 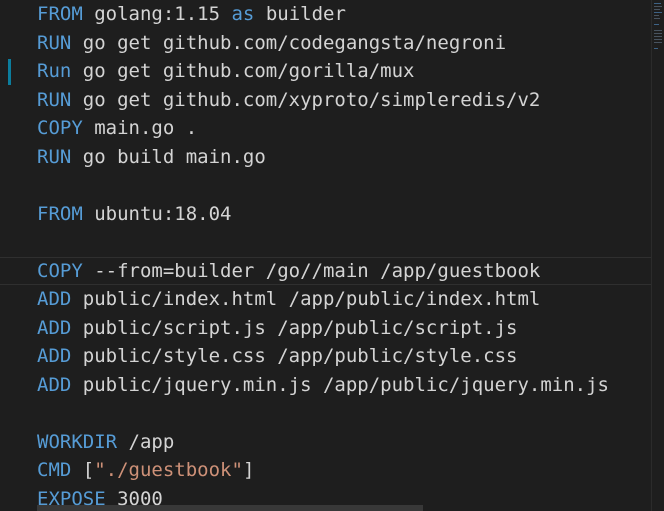 What do you see at coordinates (83, 470) in the screenshot?
I see `code-text: [` at bounding box center [83, 470].